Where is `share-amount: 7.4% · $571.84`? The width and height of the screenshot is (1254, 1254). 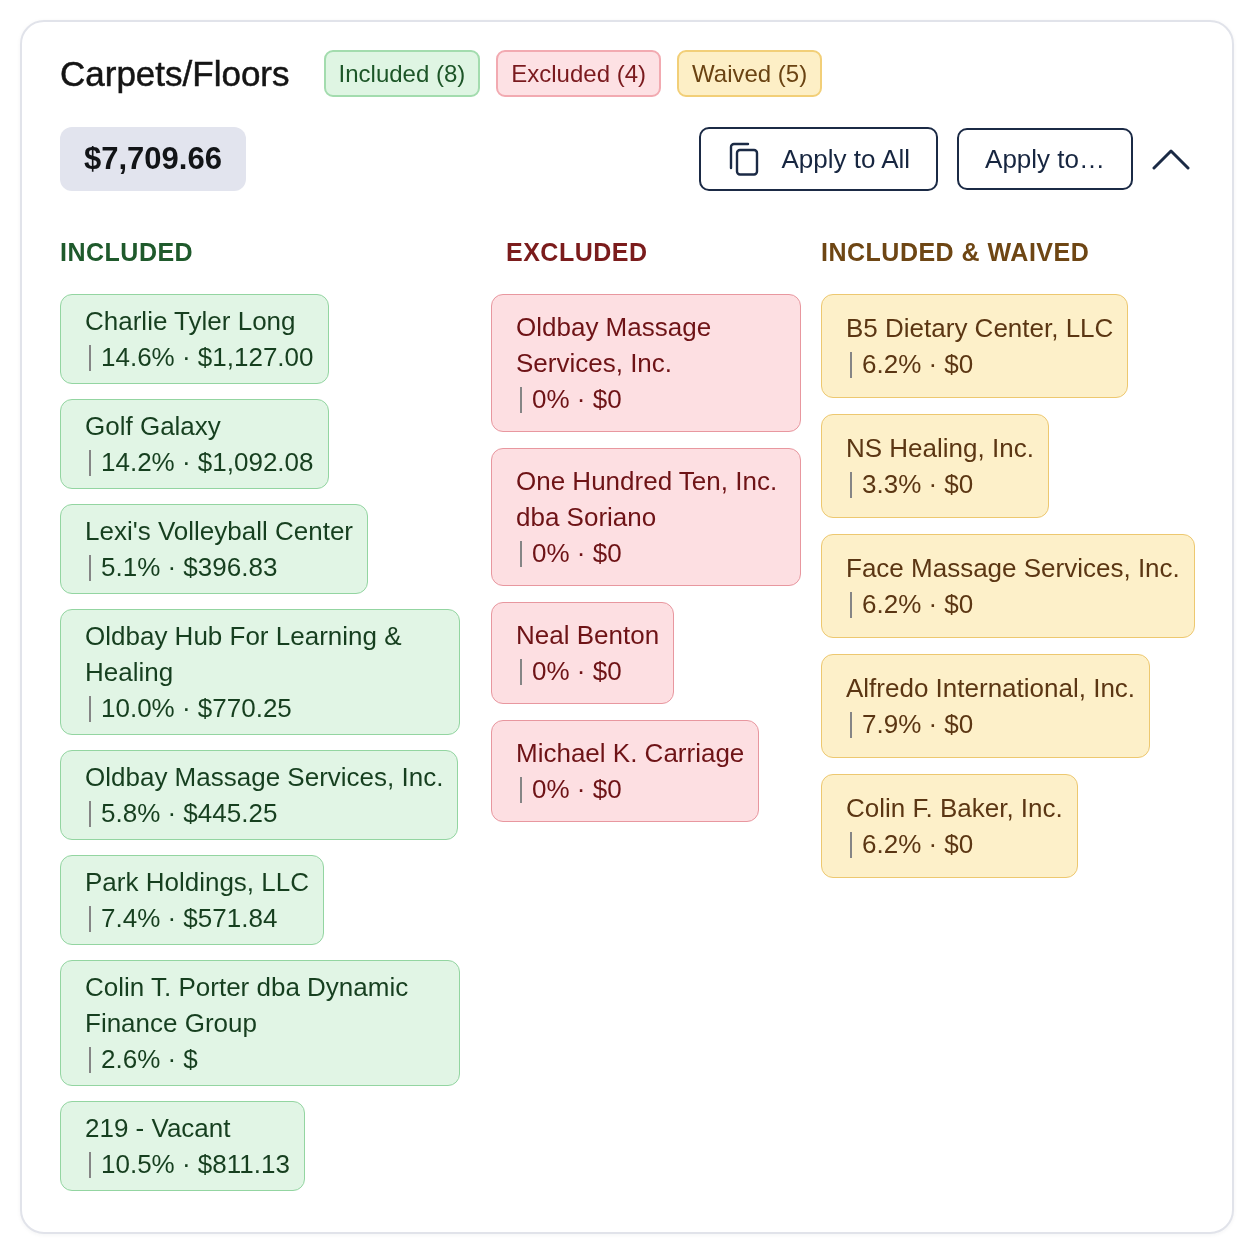
share-amount: 7.4% · $571.84 is located at coordinates (189, 918).